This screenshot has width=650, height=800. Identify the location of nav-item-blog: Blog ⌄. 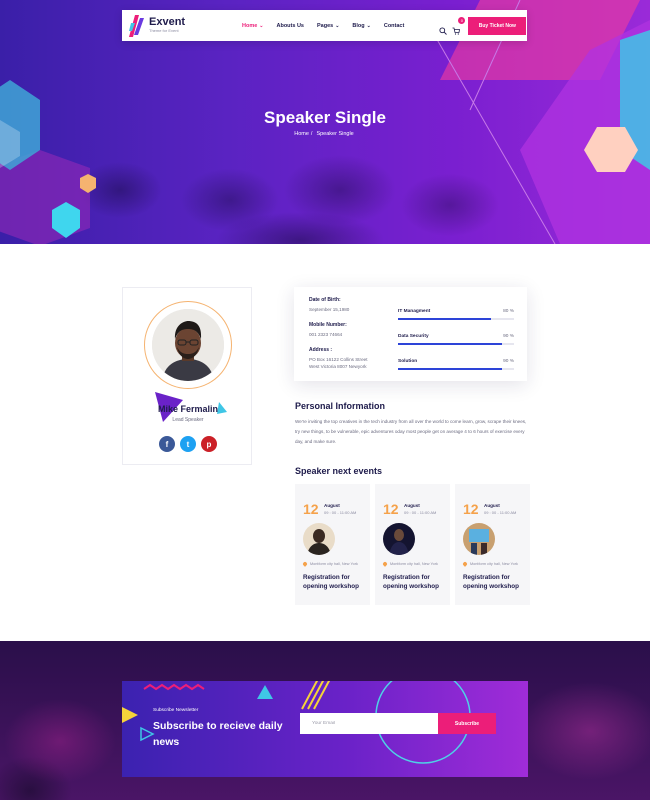
(361, 26).